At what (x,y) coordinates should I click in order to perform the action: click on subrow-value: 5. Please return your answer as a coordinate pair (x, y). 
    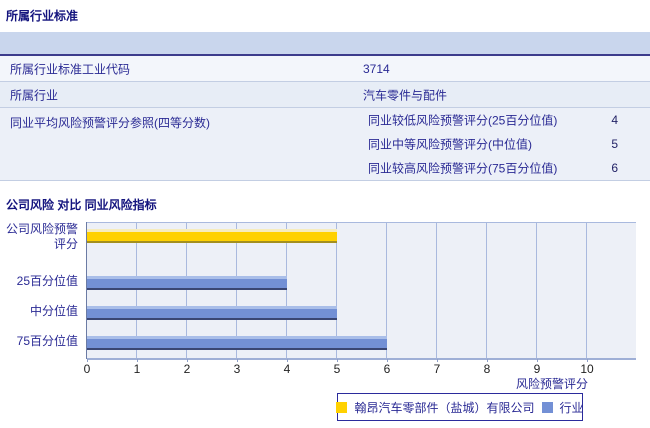
    Looking at the image, I should click on (614, 144).